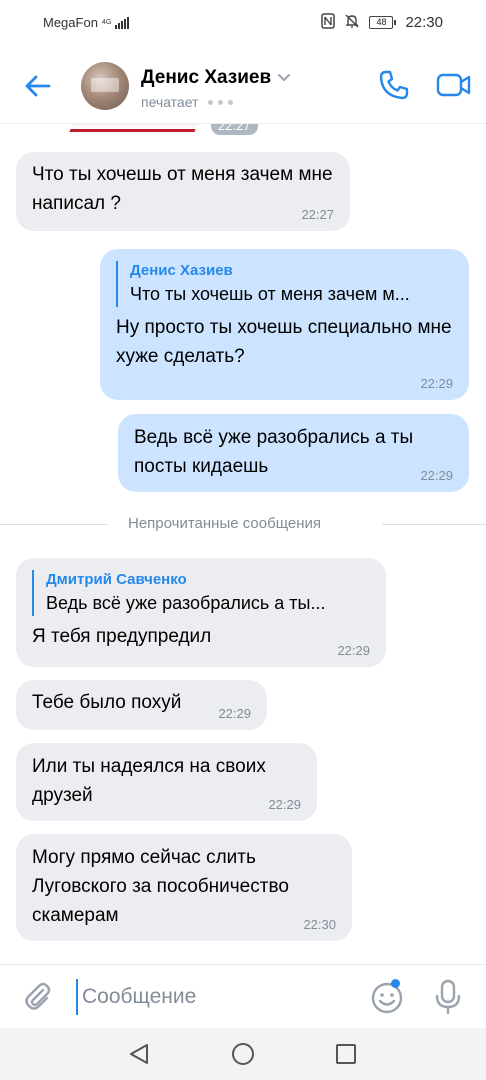  Describe the element at coordinates (170, 102) in the screenshot. I see `typing-label: печатает` at that location.